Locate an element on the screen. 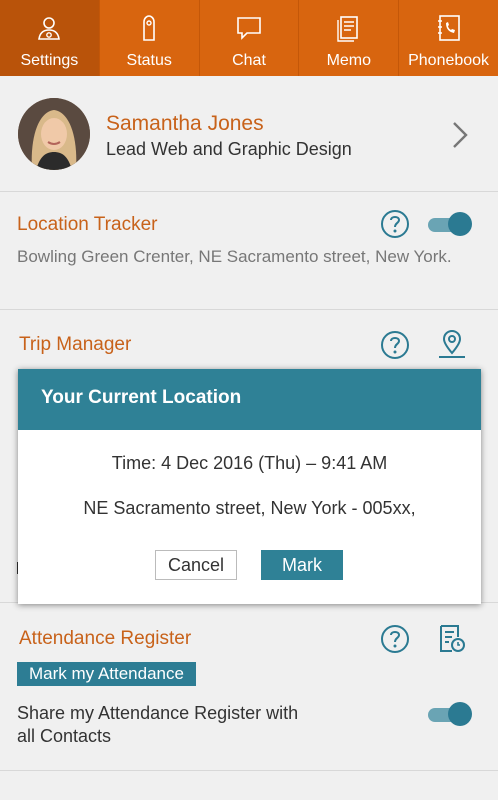 The image size is (498, 800). tab-status: Status is located at coordinates (150, 38).